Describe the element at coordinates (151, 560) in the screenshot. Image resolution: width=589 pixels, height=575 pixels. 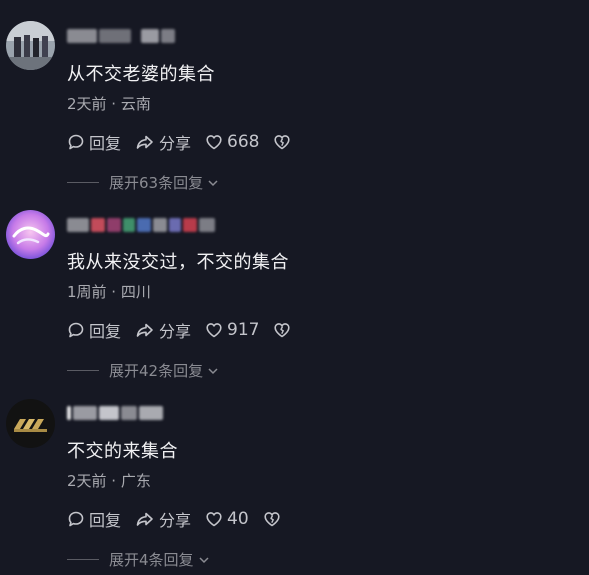
I see `expand-replies-label: 展开4条回复` at that location.